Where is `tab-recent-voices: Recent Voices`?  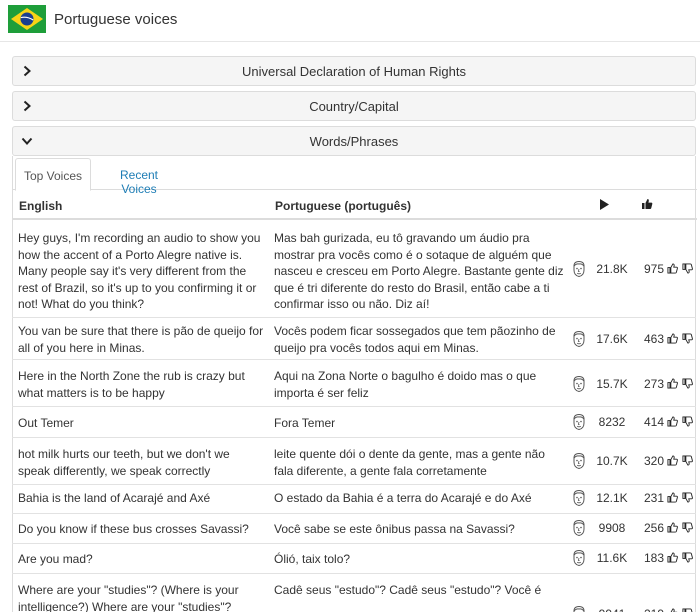
tab-recent-voices: Recent Voices is located at coordinates (139, 177).